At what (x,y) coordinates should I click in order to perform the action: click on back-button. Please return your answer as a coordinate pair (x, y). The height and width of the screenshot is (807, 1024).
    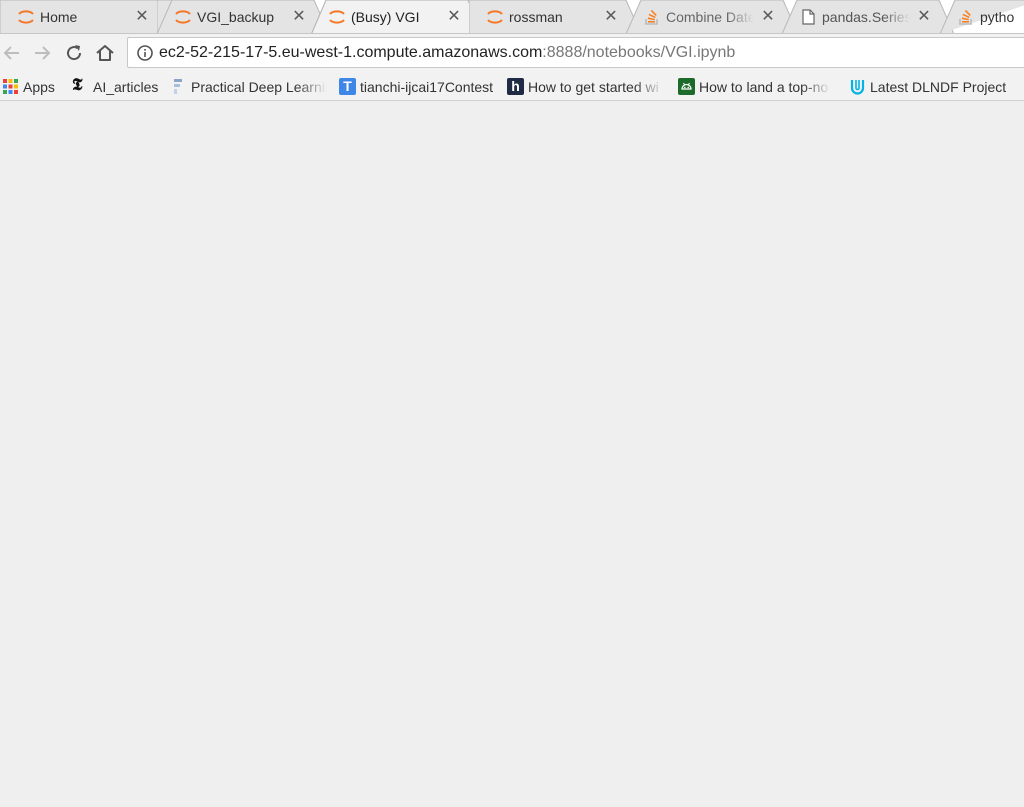
    Looking at the image, I should click on (12, 53).